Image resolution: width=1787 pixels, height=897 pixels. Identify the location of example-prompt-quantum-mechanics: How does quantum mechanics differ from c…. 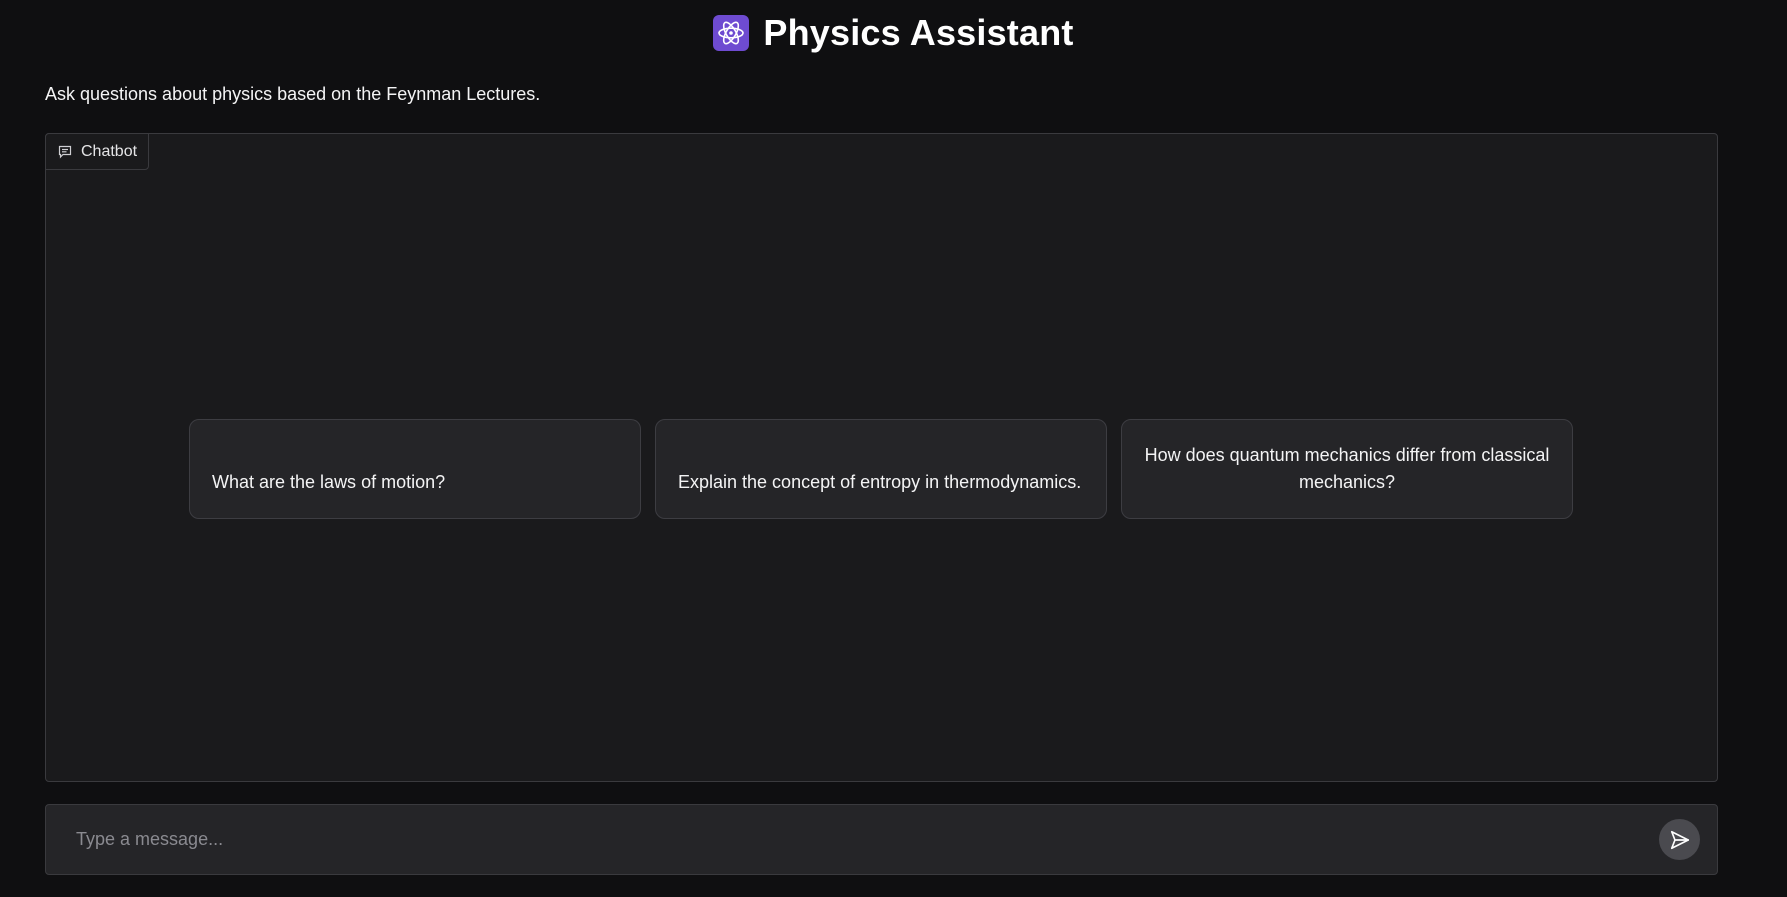
(1347, 469).